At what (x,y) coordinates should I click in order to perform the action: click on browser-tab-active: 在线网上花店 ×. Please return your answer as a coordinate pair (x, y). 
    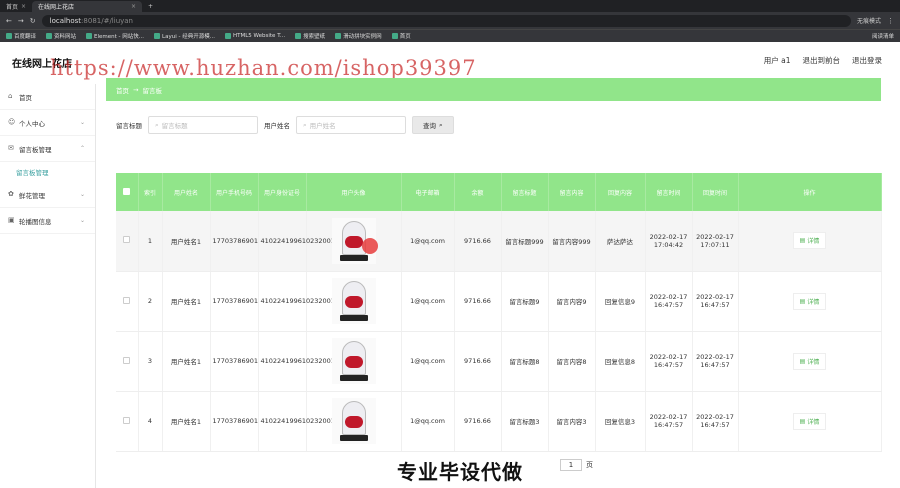
    Looking at the image, I should click on (87, 6).